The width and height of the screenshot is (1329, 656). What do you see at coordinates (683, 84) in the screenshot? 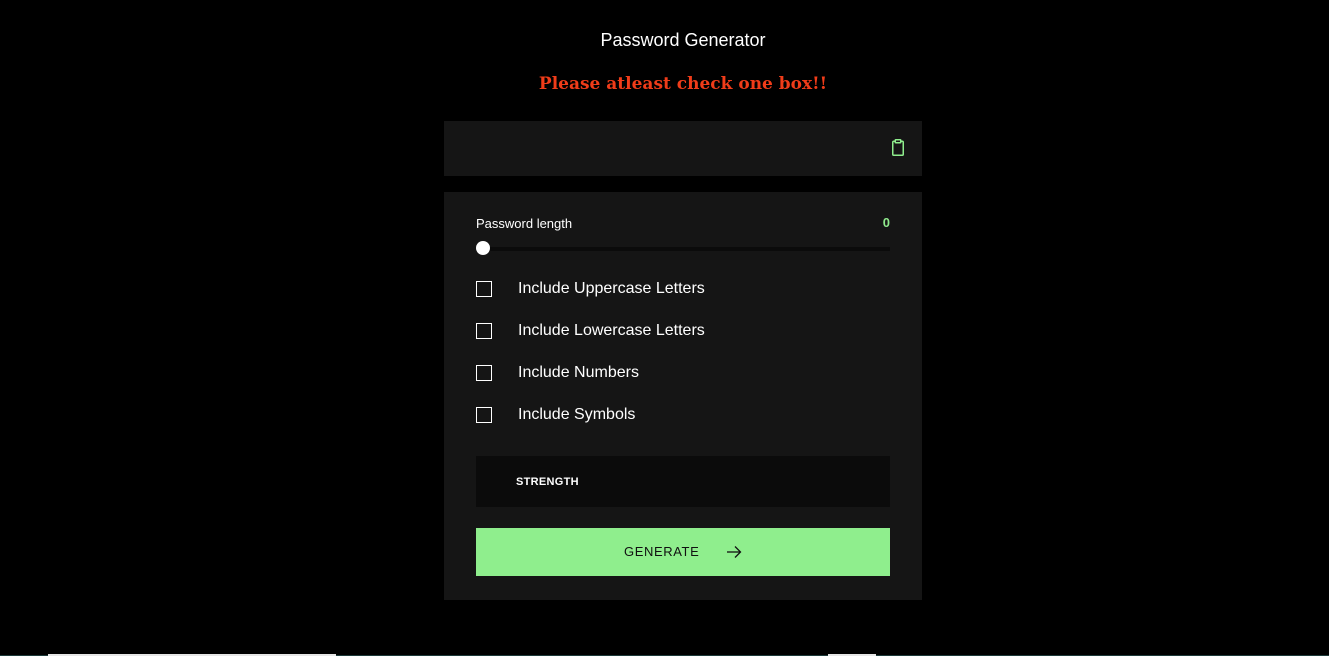
I see `error-message: Please atleast check one box!!` at bounding box center [683, 84].